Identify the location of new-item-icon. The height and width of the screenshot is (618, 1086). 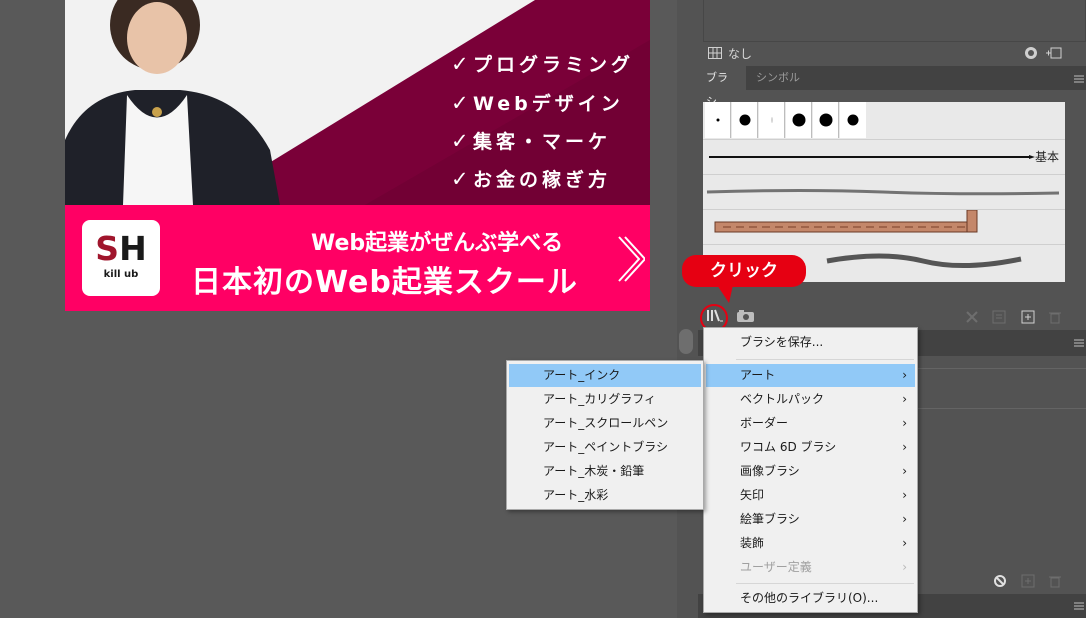
(1028, 581).